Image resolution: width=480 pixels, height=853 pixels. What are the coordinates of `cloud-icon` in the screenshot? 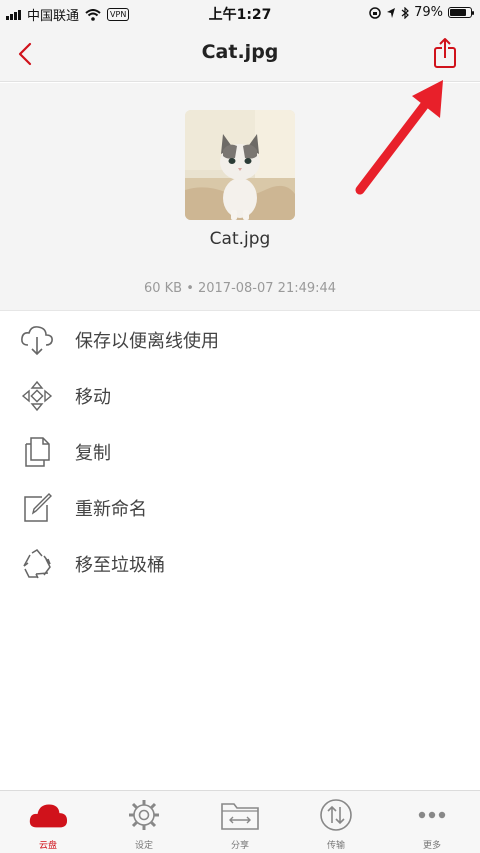 It's located at (48, 815).